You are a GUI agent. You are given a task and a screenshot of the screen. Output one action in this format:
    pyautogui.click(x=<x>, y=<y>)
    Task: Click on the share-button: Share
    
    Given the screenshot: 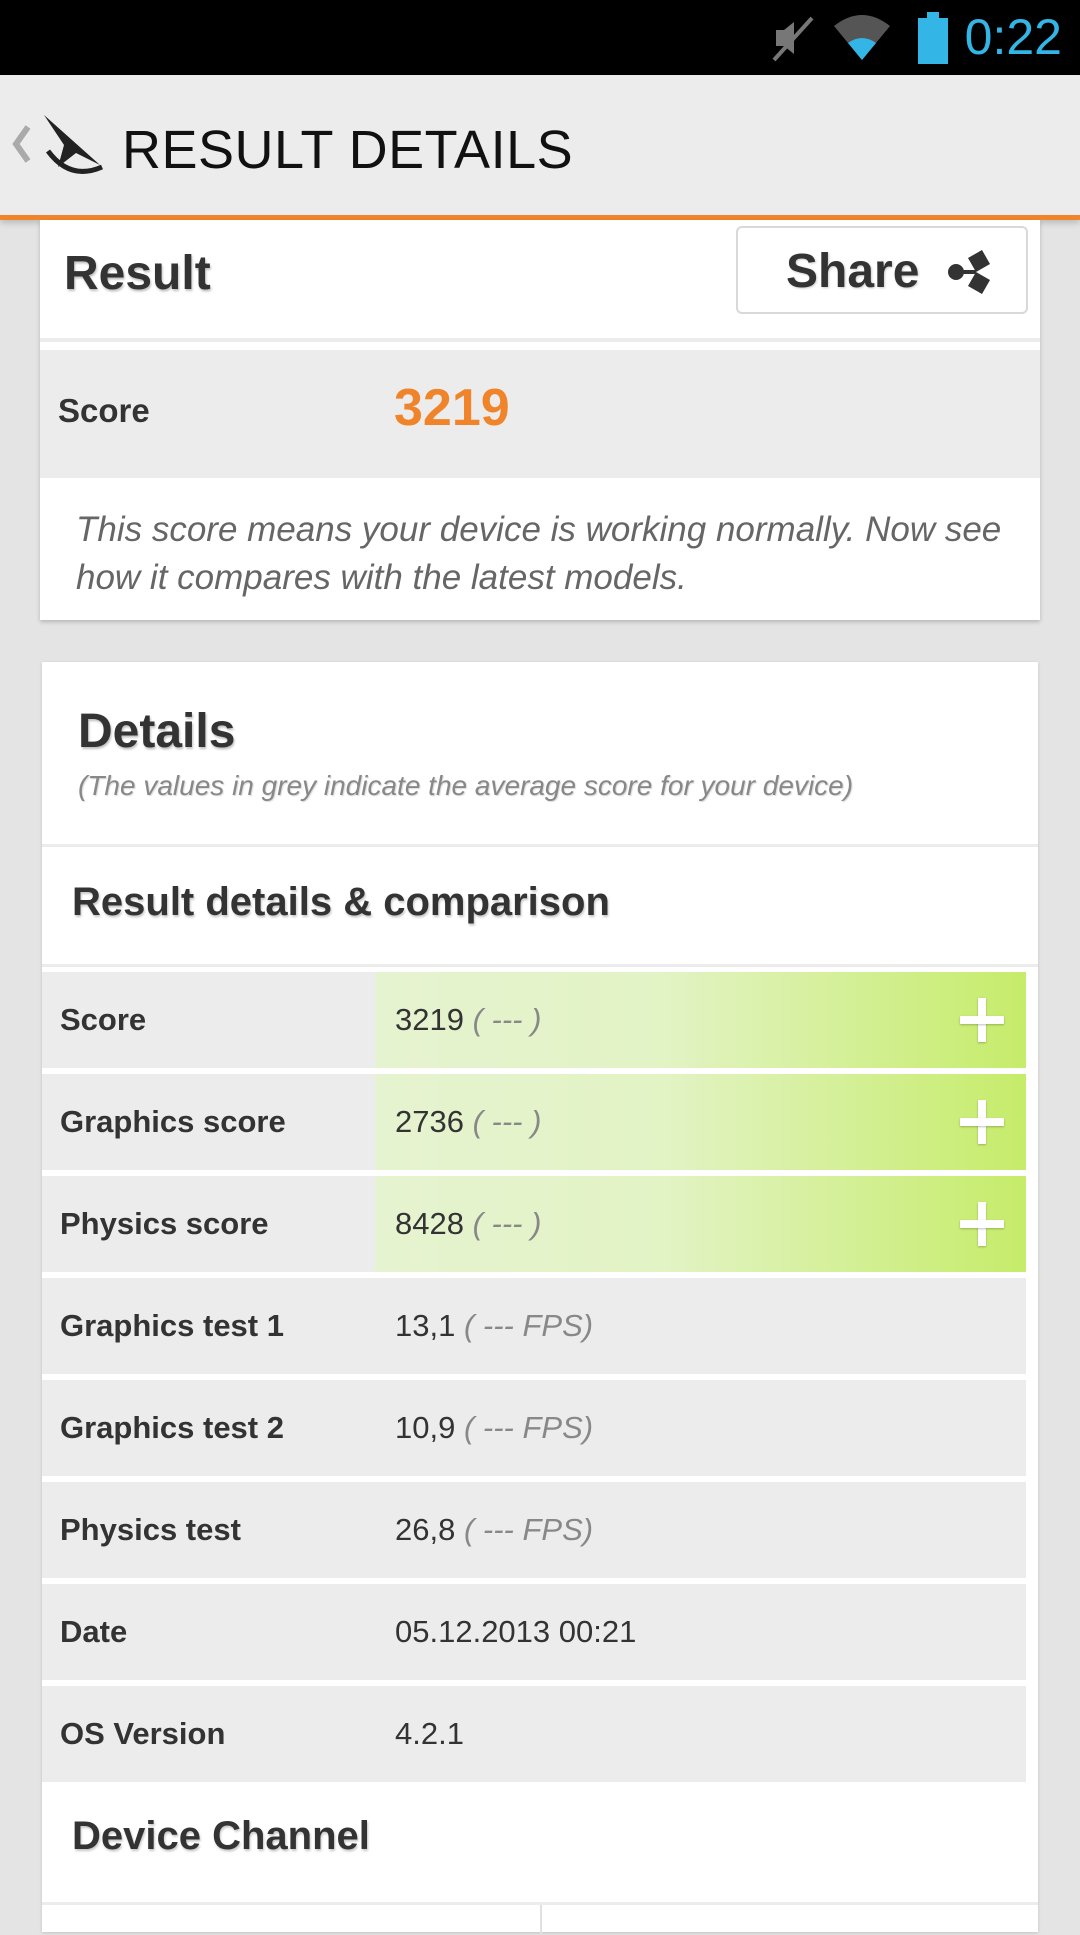 What is the action you would take?
    pyautogui.click(x=882, y=270)
    